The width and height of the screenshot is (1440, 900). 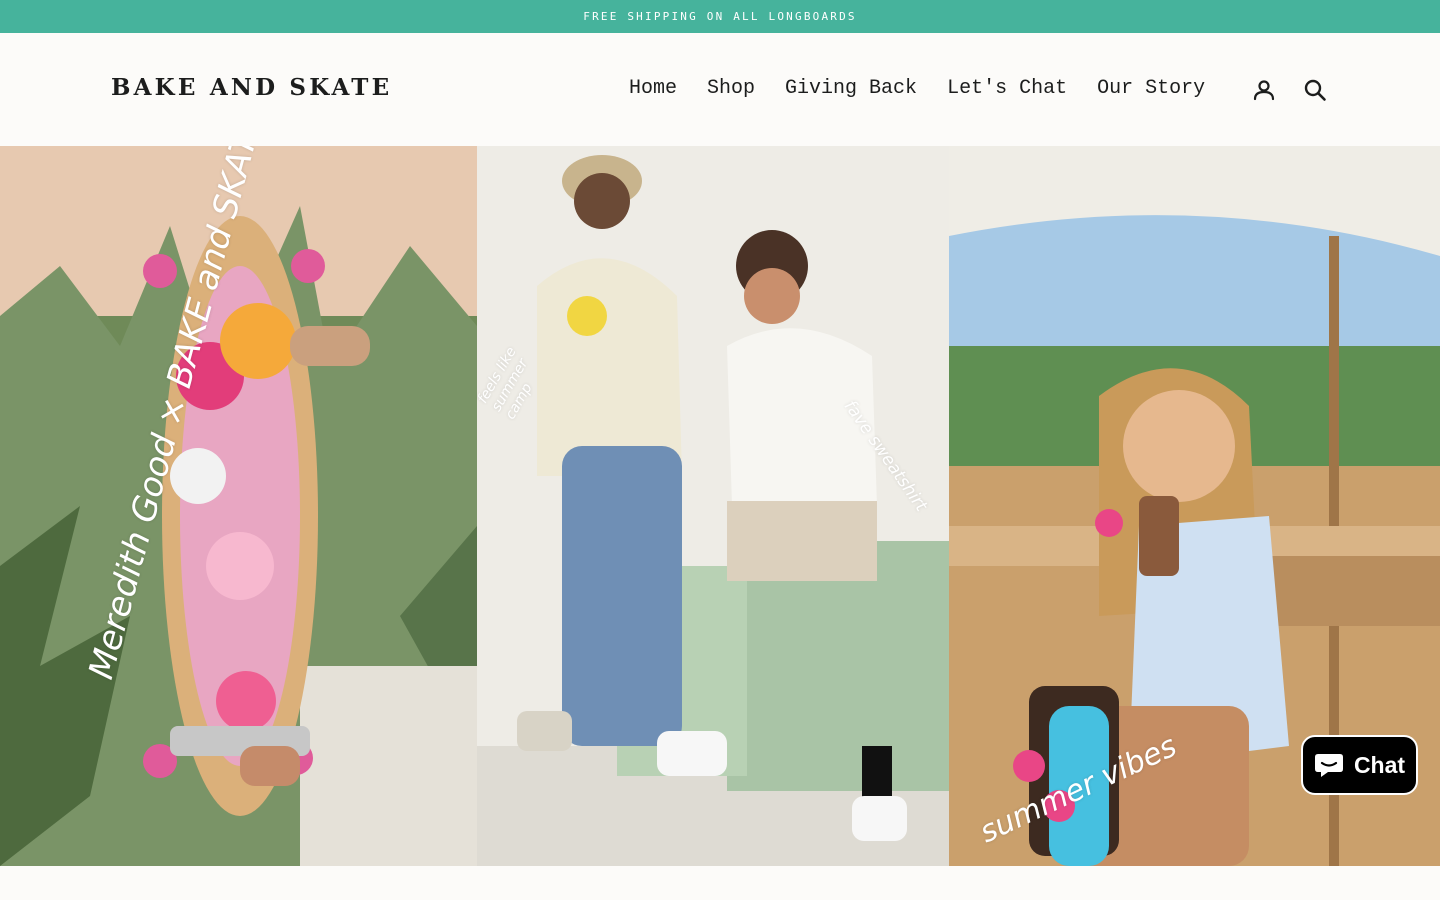 I want to click on chat-button: Chat, so click(x=1359, y=765).